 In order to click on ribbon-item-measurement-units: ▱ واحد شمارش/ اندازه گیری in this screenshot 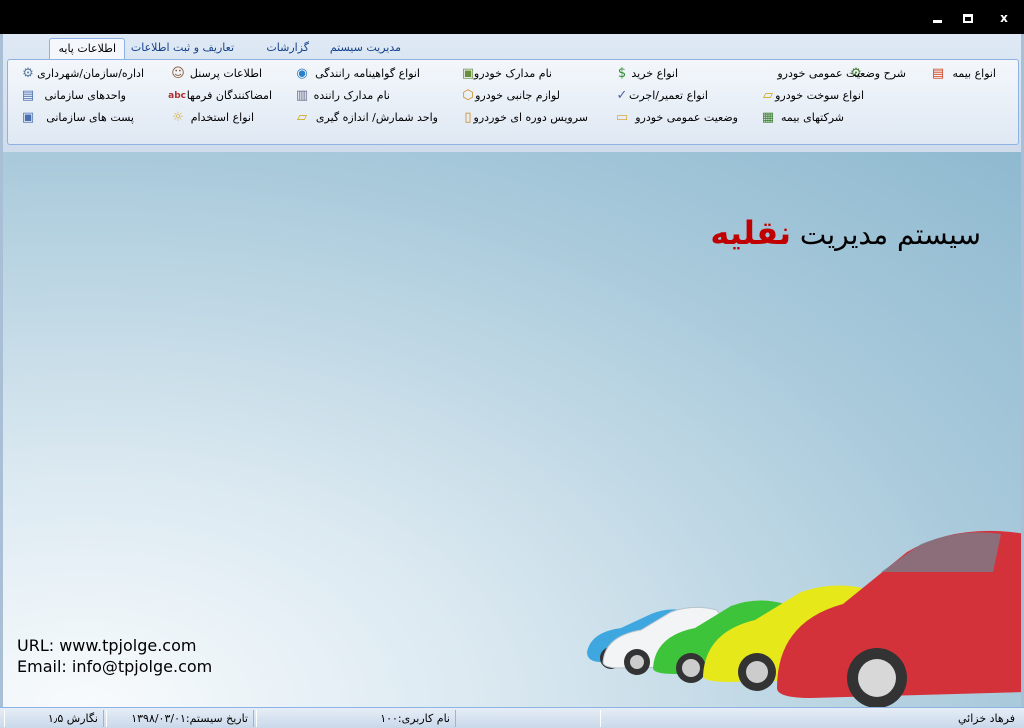, I will do `click(367, 118)`.